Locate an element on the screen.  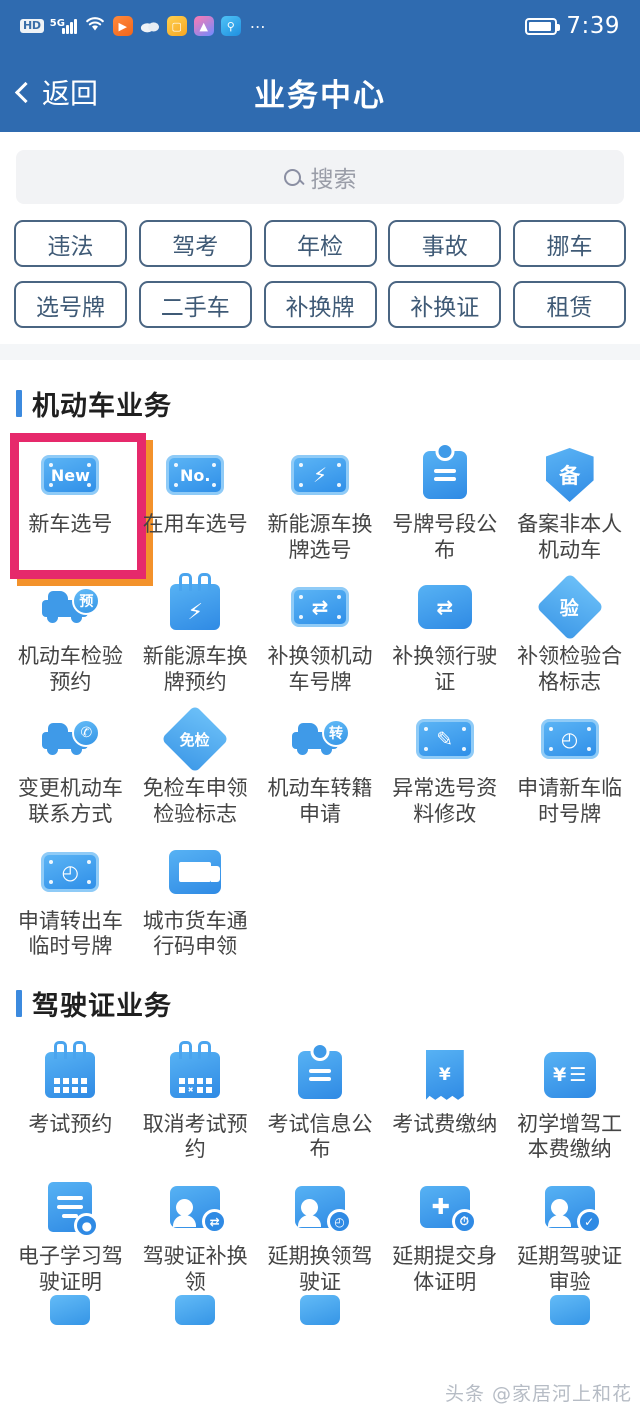
plate-exchange-icon: ⇄ is located at coordinates (320, 607).